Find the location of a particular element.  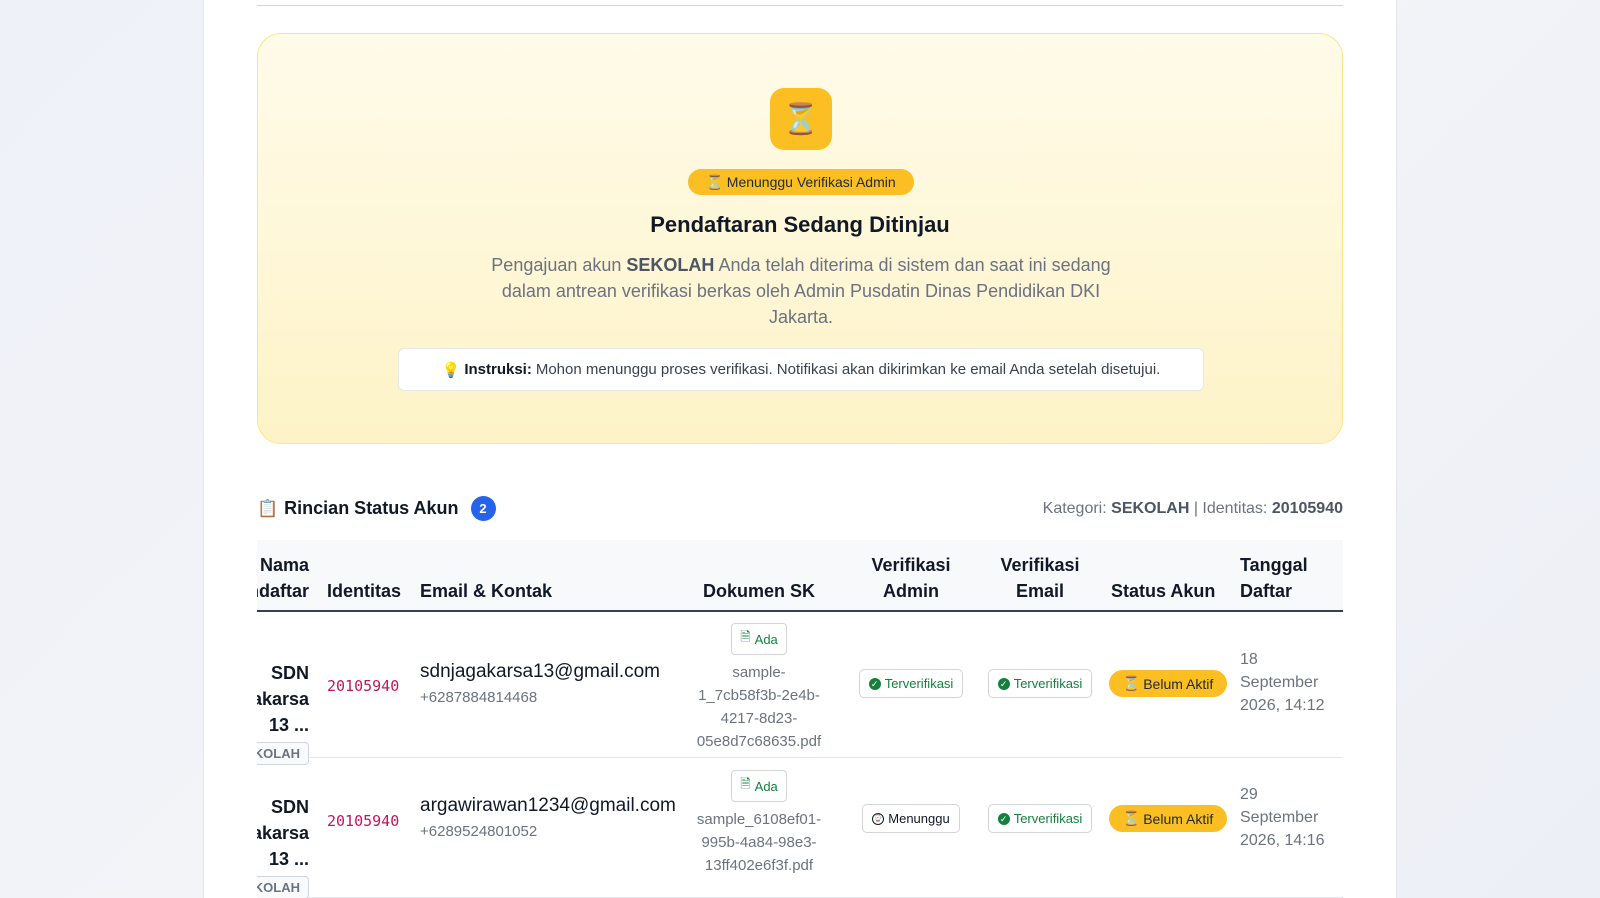

filename-line: 13ff402e6f3f.pdf is located at coordinates (759, 865).